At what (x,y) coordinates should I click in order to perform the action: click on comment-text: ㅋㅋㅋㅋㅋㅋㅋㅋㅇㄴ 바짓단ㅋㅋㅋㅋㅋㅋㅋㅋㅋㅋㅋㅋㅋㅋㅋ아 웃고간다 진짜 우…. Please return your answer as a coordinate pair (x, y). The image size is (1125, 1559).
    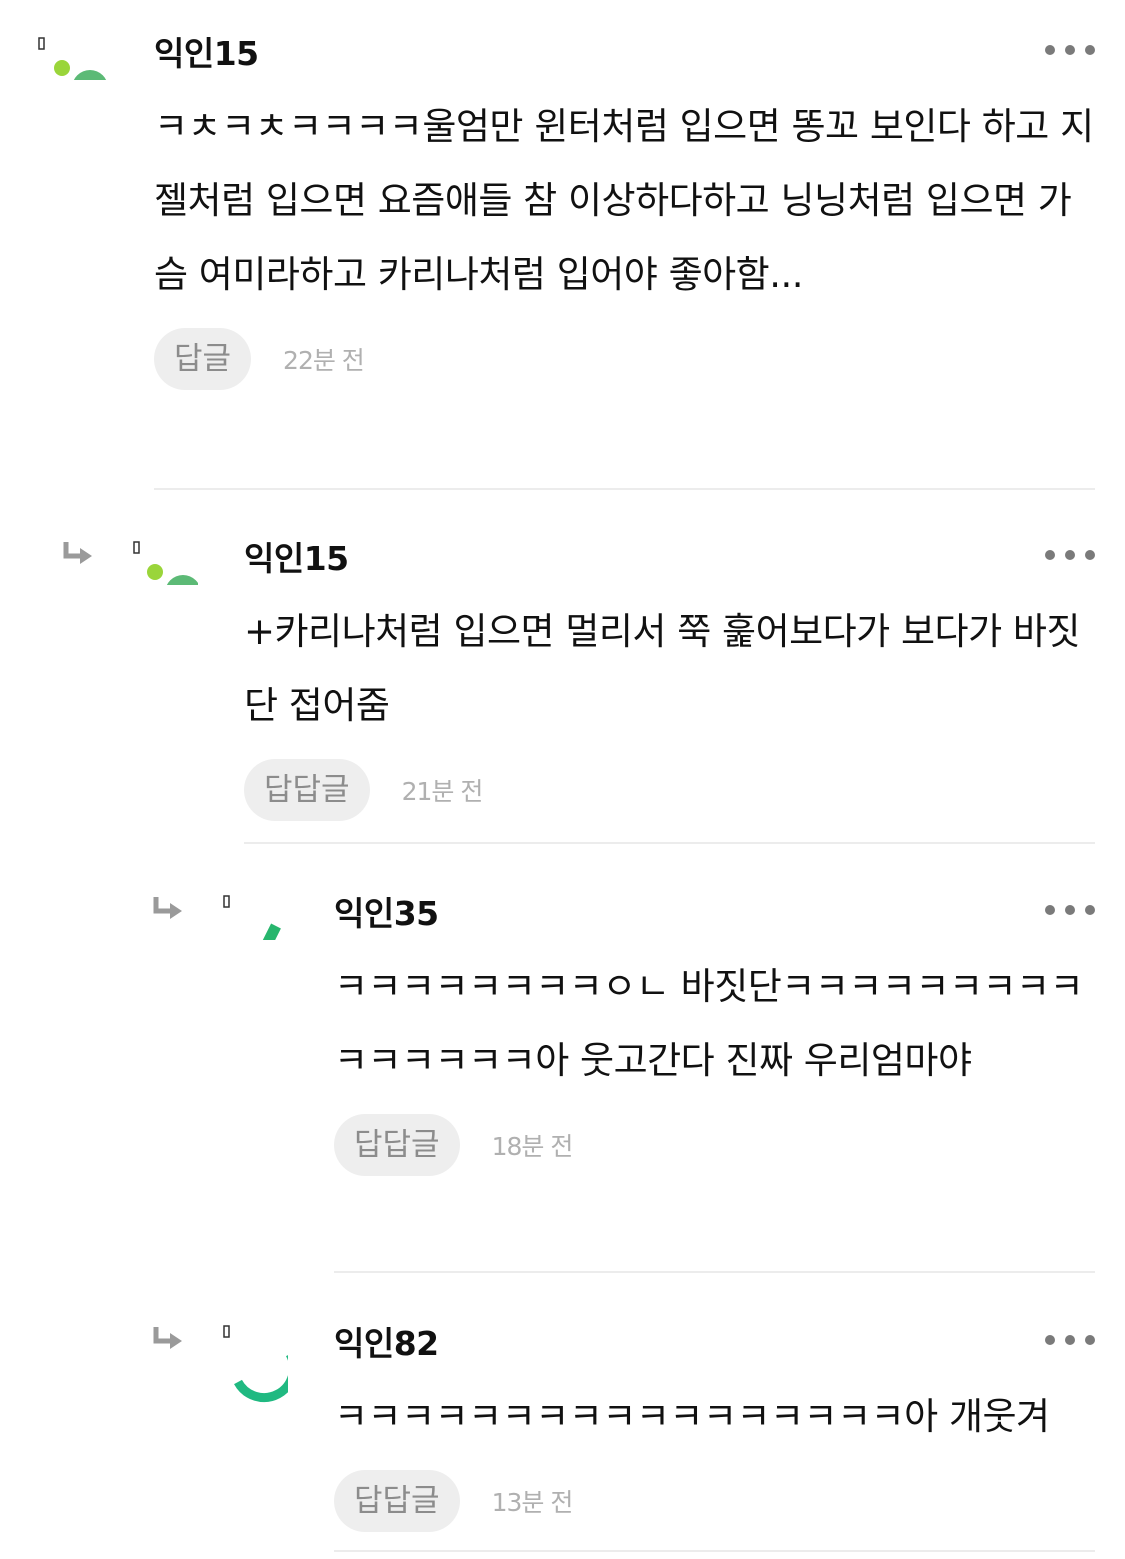
    Looking at the image, I should click on (709, 1023).